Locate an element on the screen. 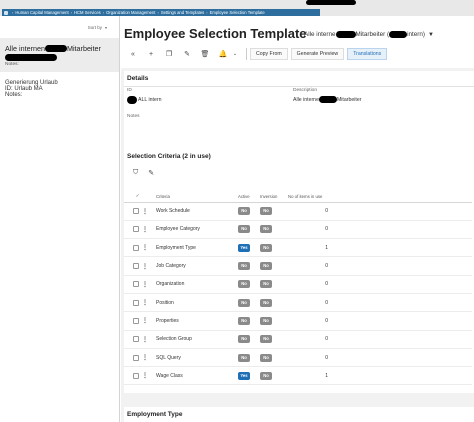 The height and width of the screenshot is (422, 474). generate-preview-button: Generate Preview is located at coordinates (317, 54).